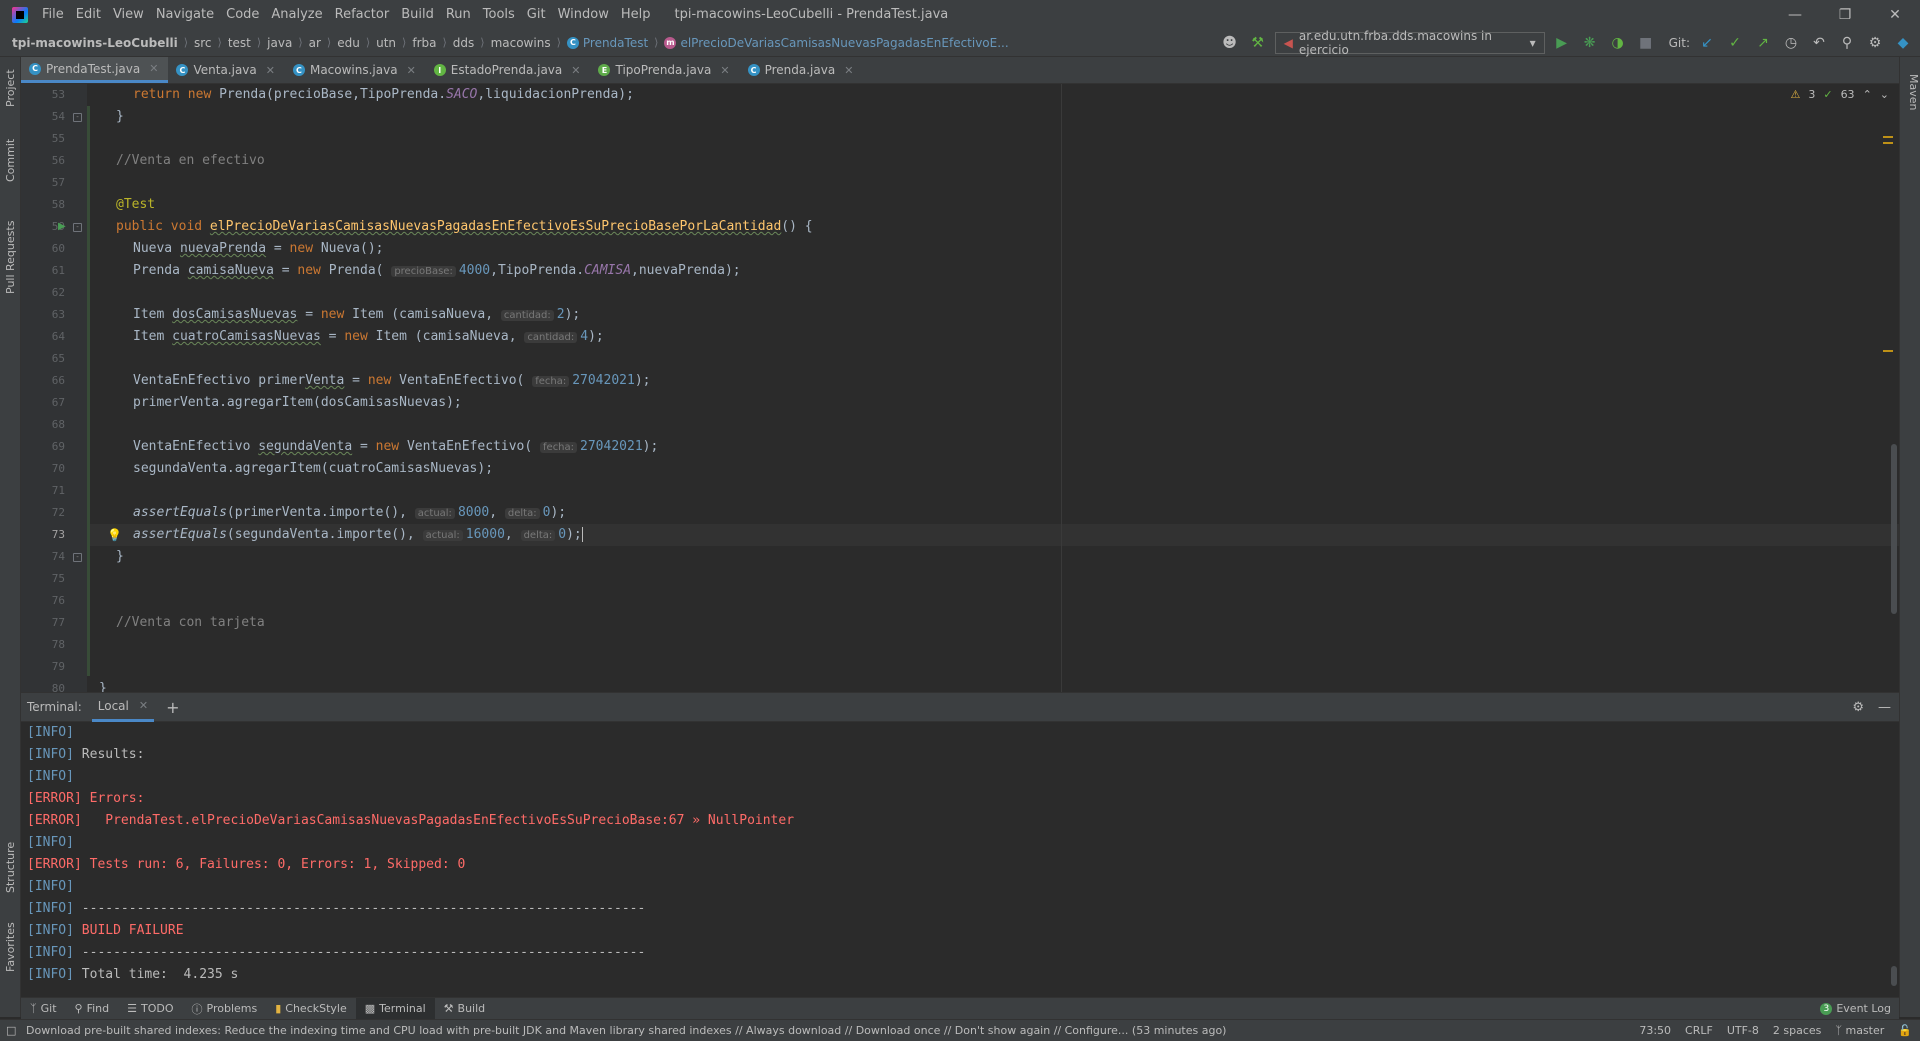  What do you see at coordinates (1855, 1008) in the screenshot?
I see `event-log-button: 3 Event Log` at bounding box center [1855, 1008].